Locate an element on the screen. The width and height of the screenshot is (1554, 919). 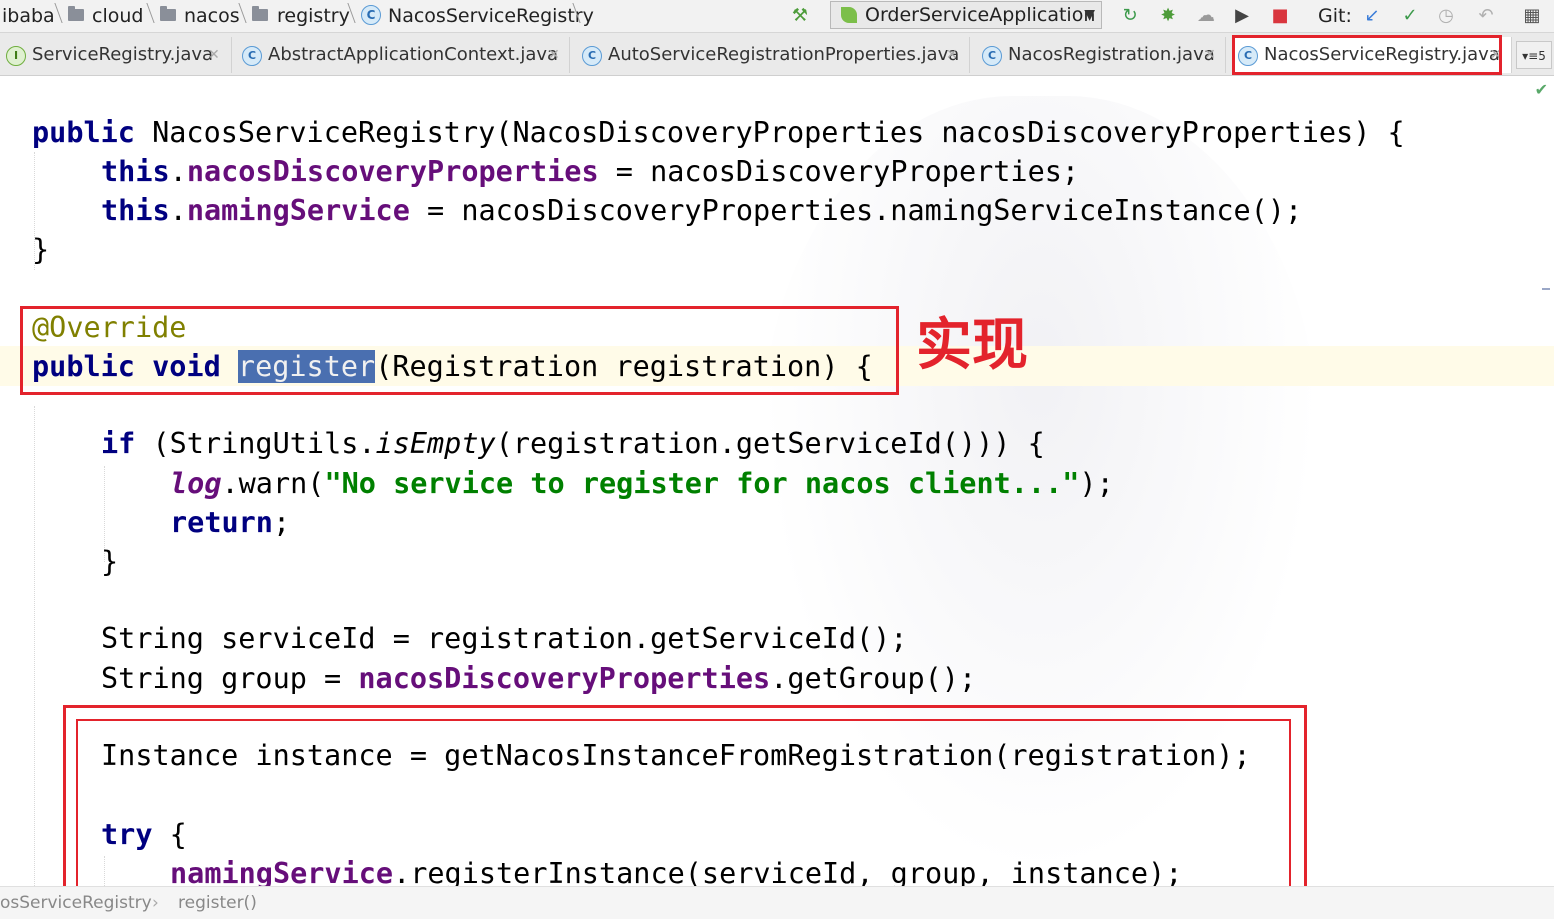
interface-icon: I is located at coordinates (16, 56).